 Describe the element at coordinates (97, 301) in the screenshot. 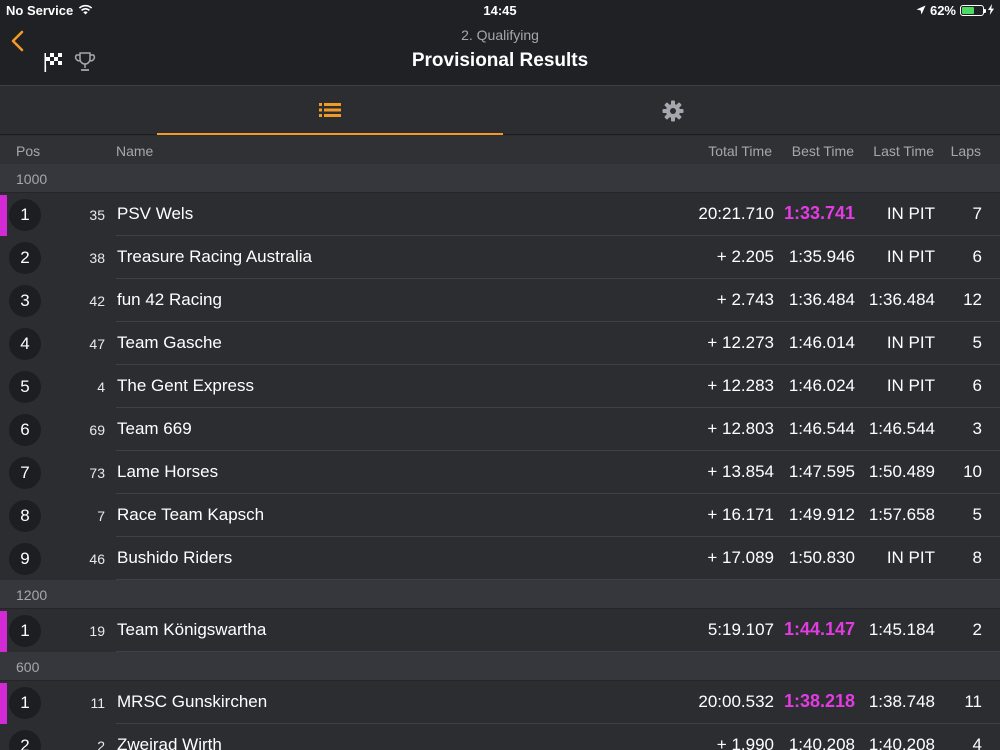

I see `start-number: 42` at that location.